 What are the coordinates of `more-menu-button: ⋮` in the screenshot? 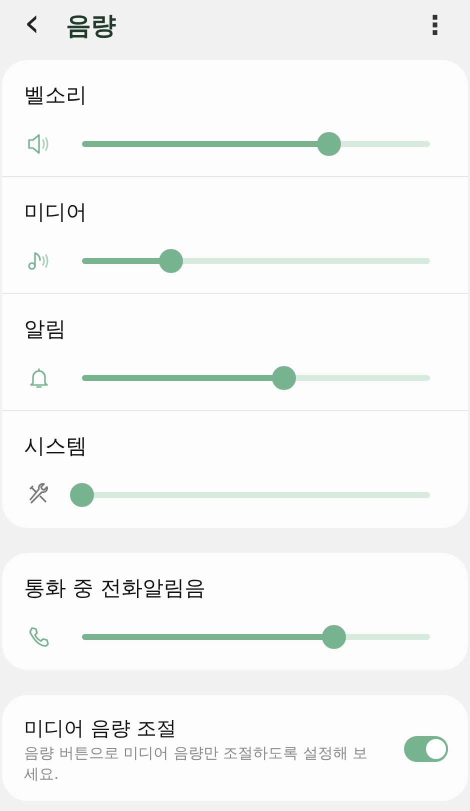 It's located at (435, 26).